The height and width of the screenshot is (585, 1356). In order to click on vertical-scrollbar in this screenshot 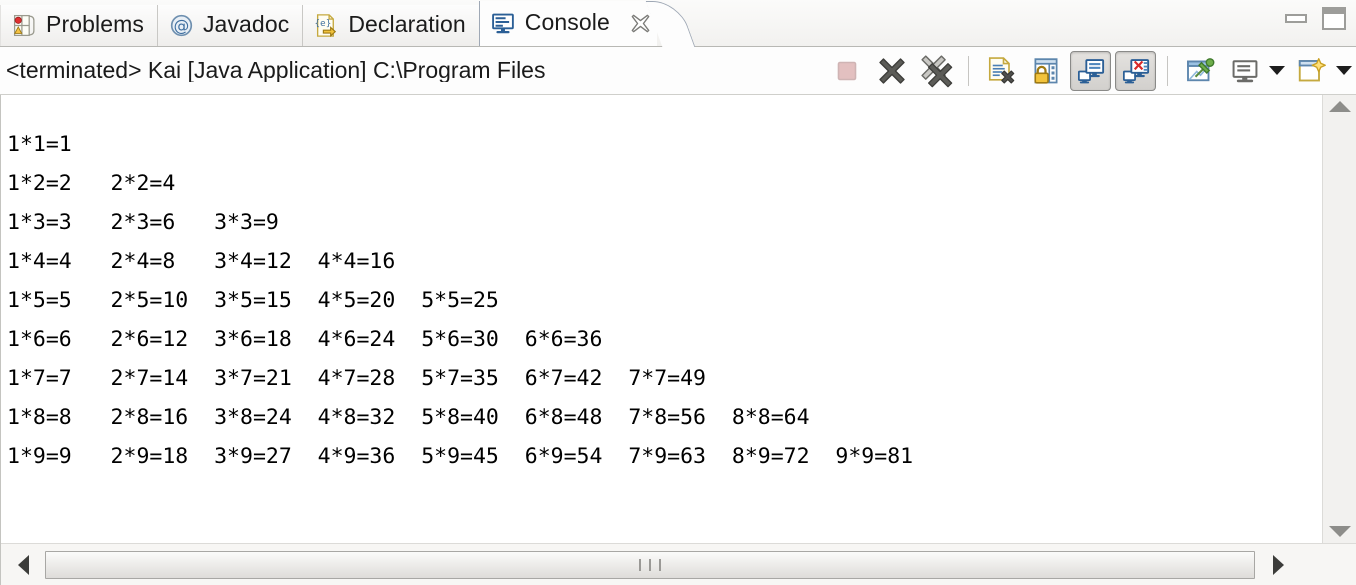, I will do `click(1339, 319)`.